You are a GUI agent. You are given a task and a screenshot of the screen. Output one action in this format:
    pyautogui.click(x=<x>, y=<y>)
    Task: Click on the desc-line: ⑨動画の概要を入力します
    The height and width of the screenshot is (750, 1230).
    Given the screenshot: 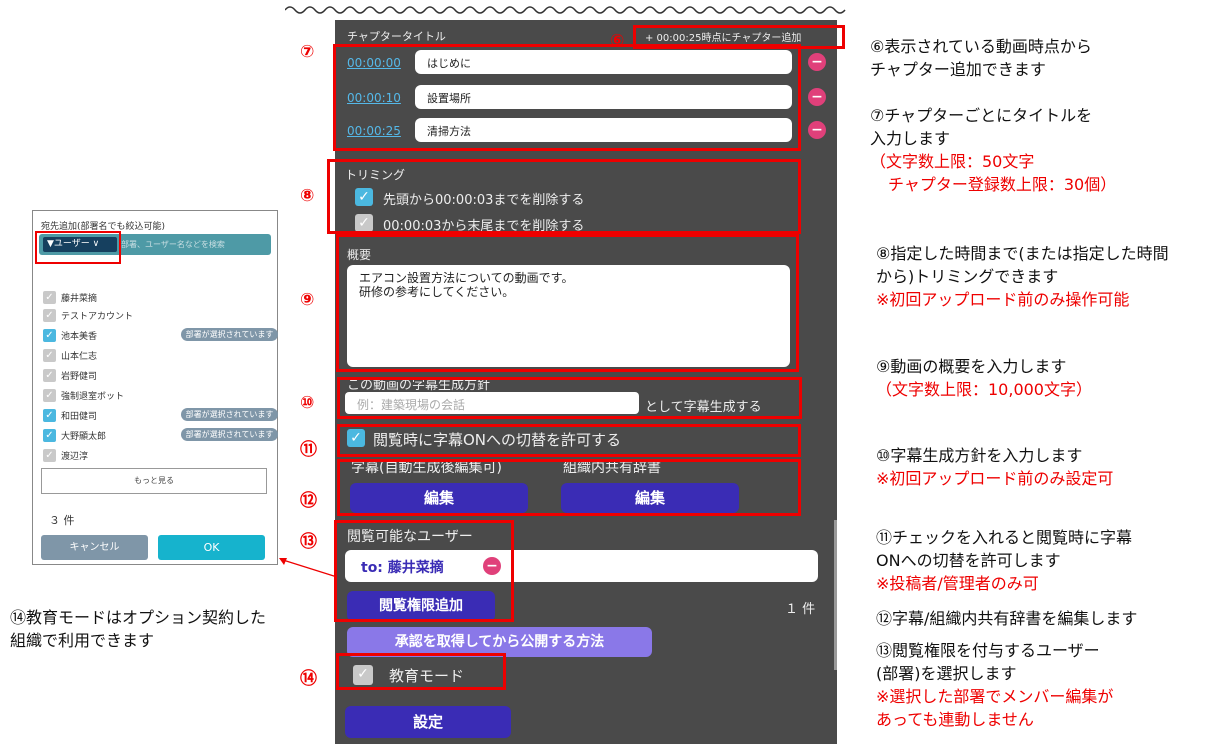 What is the action you would take?
    pyautogui.click(x=971, y=366)
    